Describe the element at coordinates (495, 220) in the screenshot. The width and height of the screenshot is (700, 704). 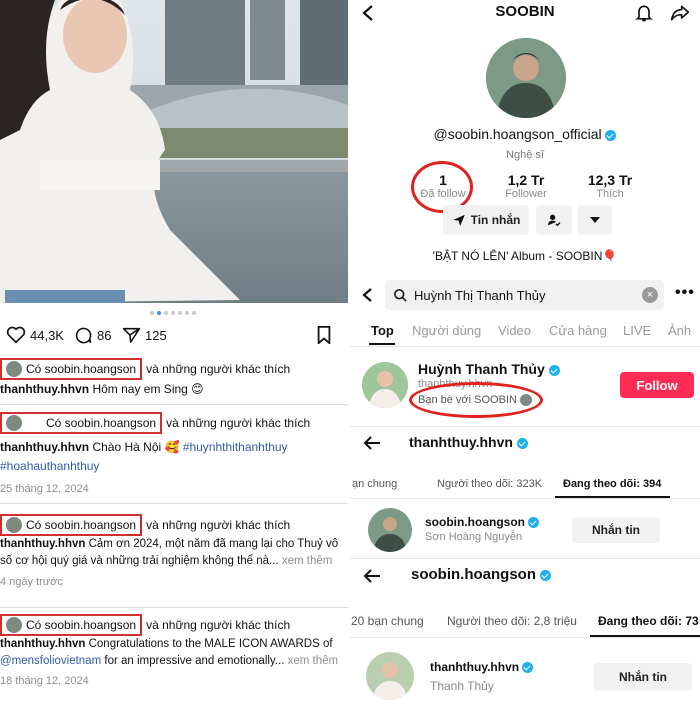
I see `message-label: Tin nhắn` at that location.